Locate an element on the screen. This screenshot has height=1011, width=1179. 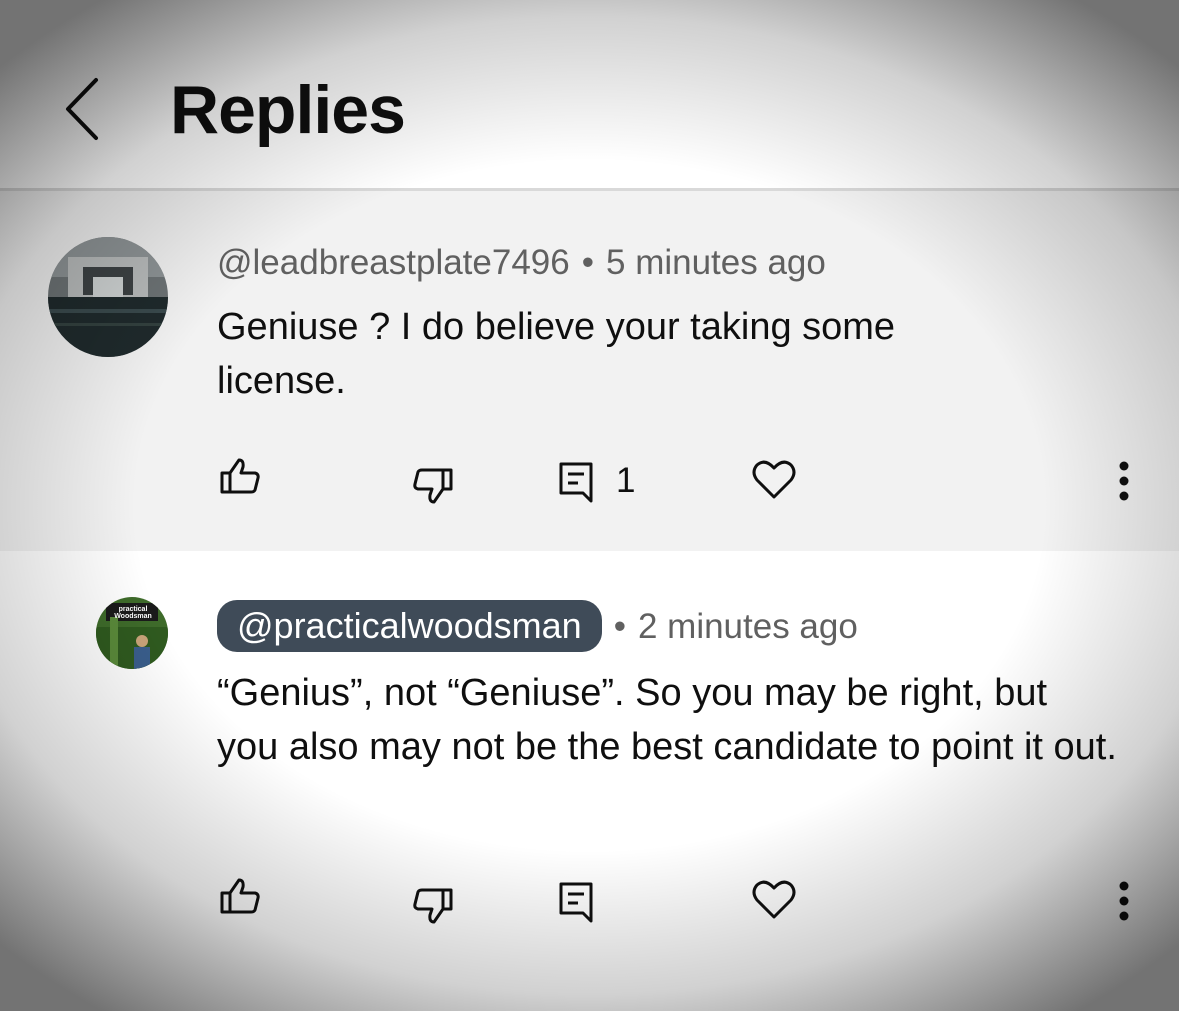
avatar-logo-text: practical Woodsman is located at coordinates (133, 613).